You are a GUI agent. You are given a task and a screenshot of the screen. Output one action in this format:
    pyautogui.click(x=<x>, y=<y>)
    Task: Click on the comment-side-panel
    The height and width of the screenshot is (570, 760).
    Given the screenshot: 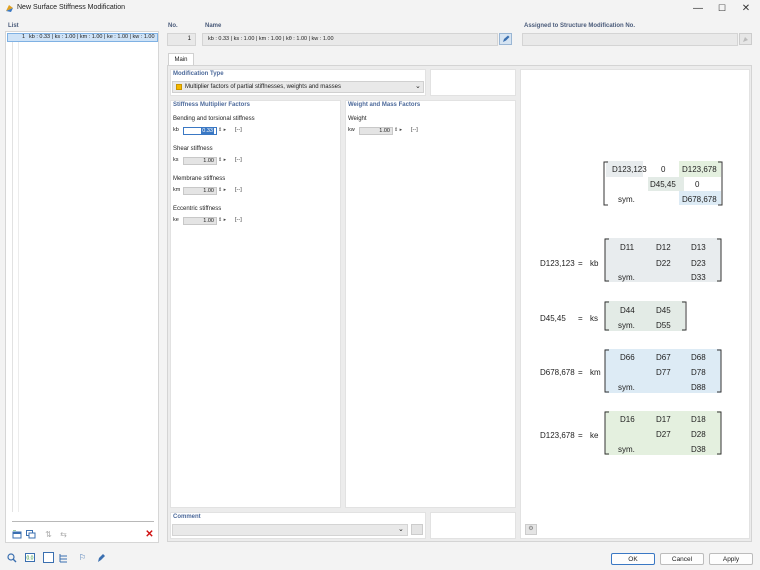 What is the action you would take?
    pyautogui.click(x=473, y=525)
    